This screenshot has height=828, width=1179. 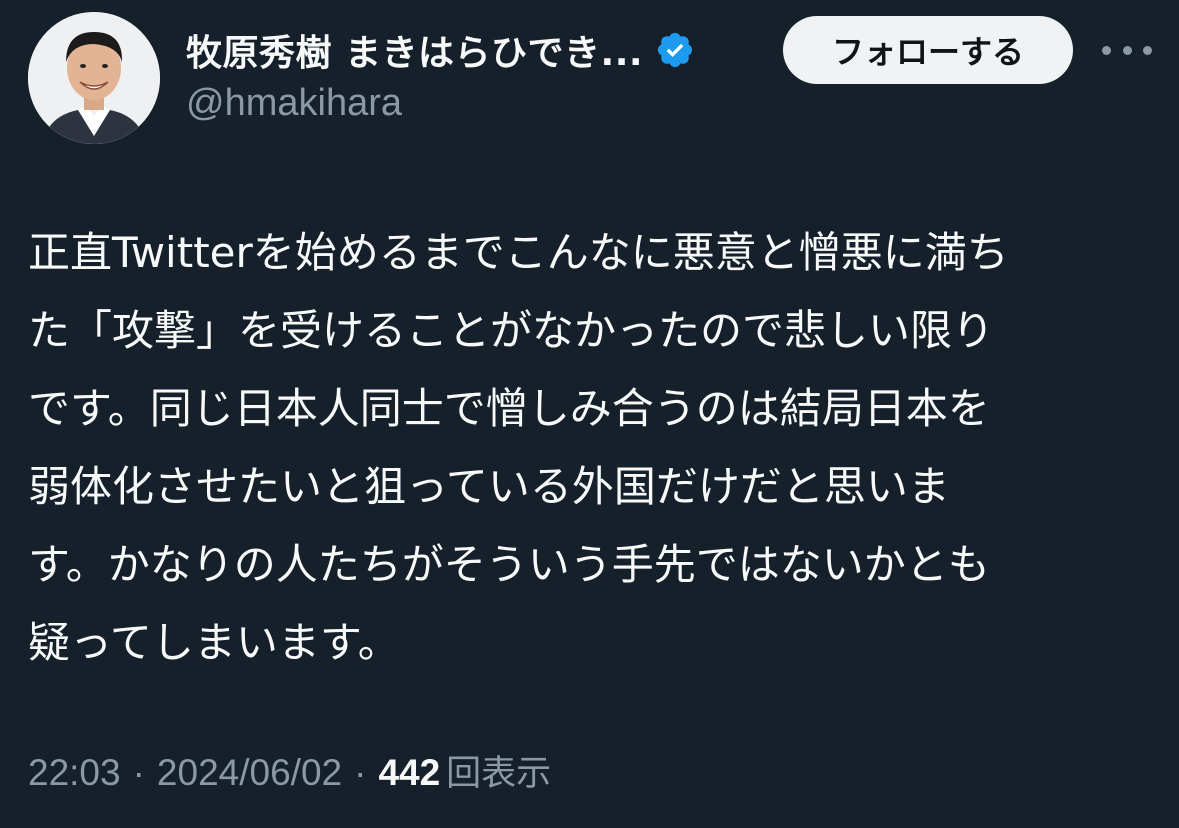 I want to click on views-label: 回表示, so click(x=499, y=774).